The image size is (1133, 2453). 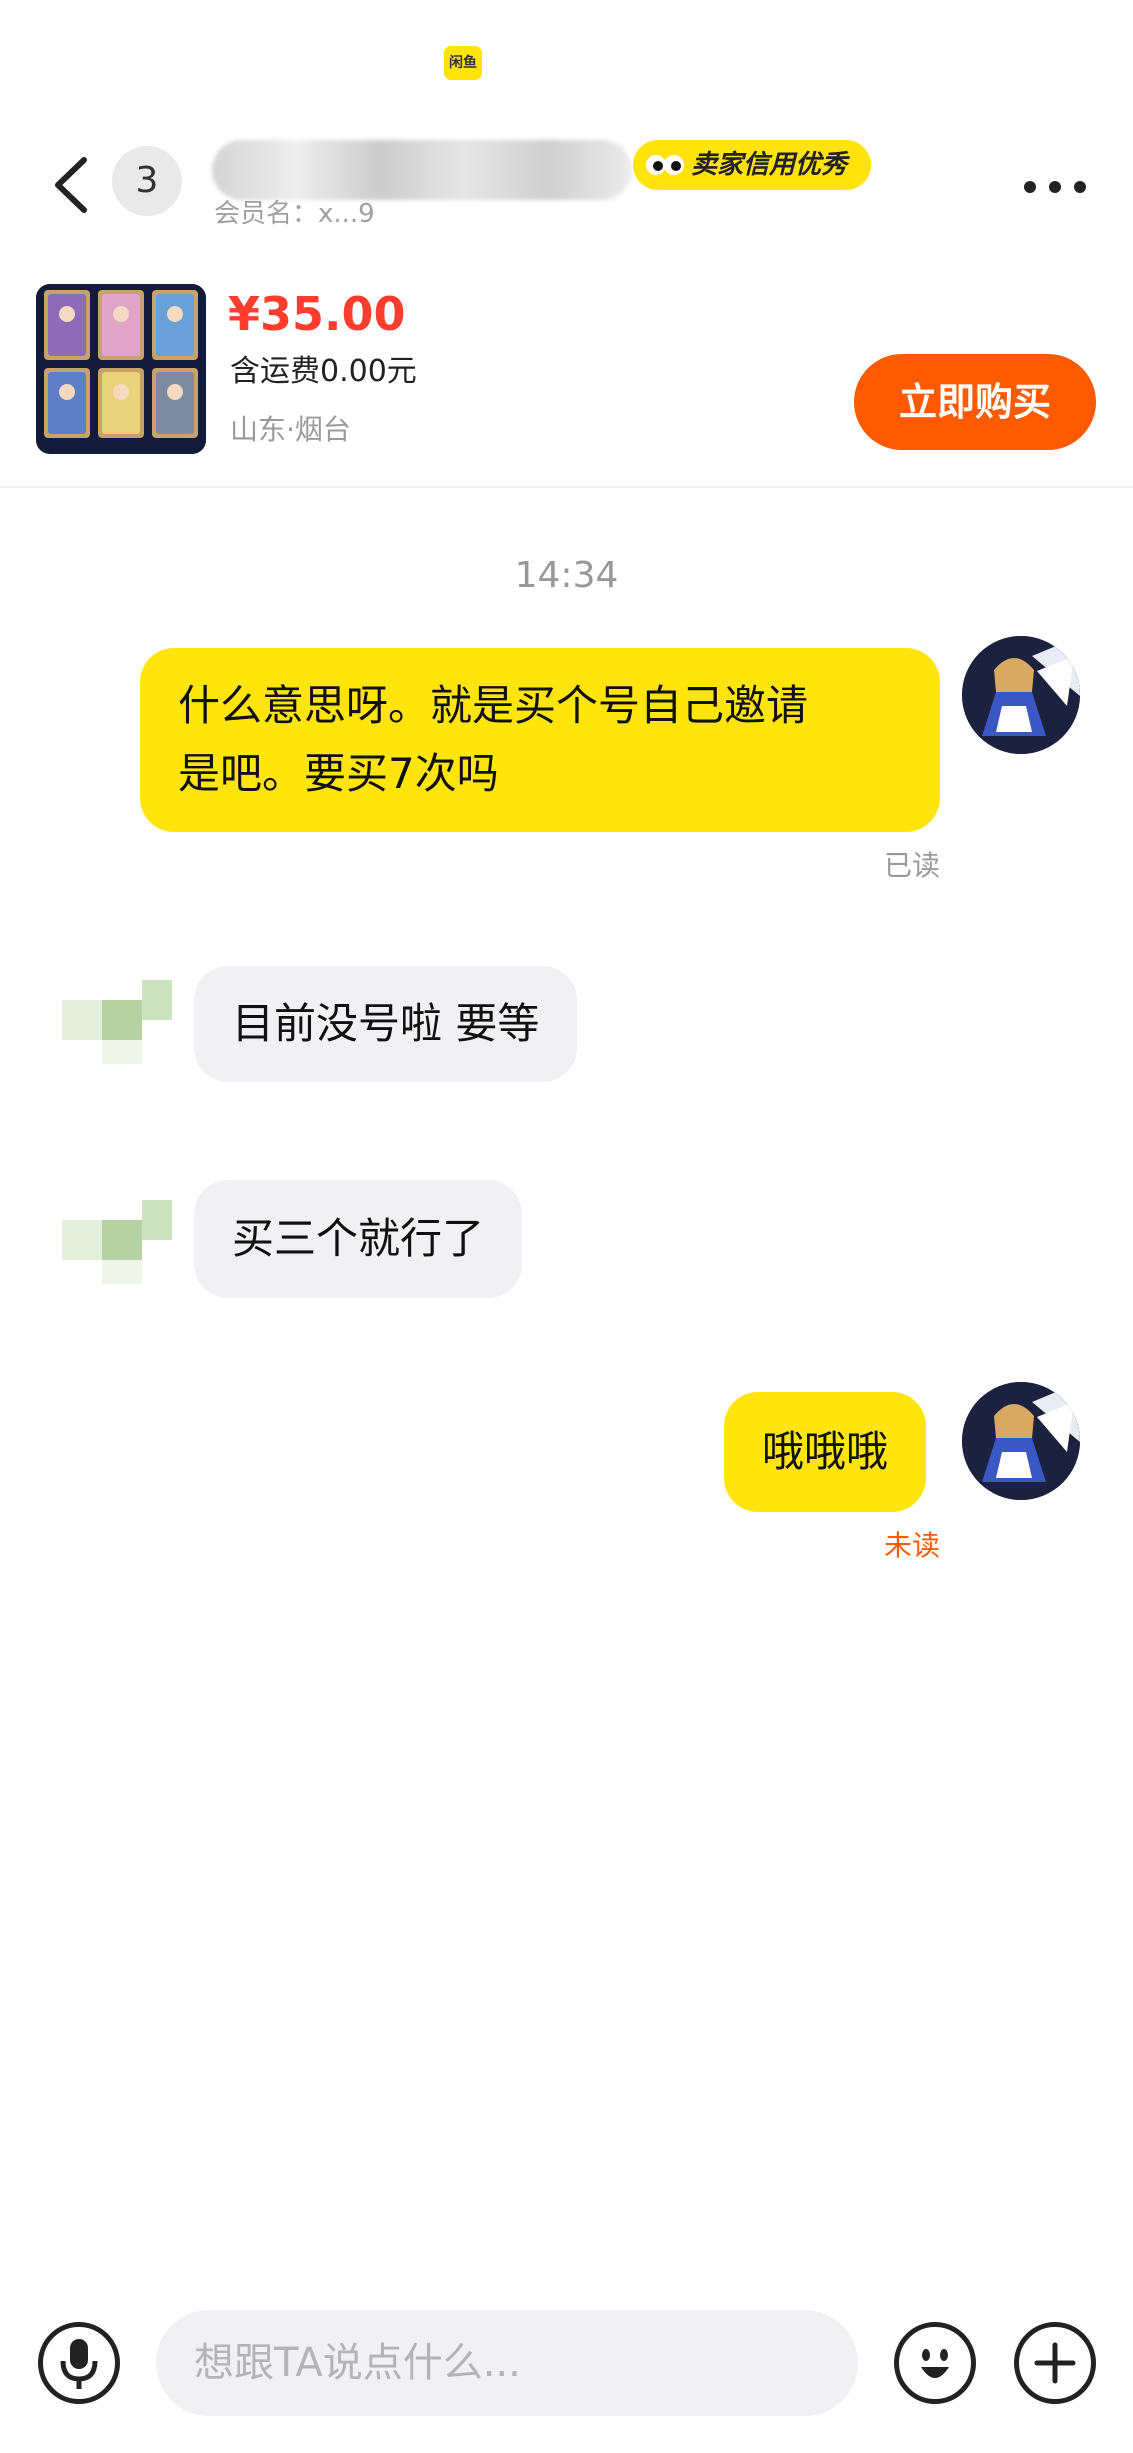 What do you see at coordinates (665, 165) in the screenshot?
I see `eyes-icon` at bounding box center [665, 165].